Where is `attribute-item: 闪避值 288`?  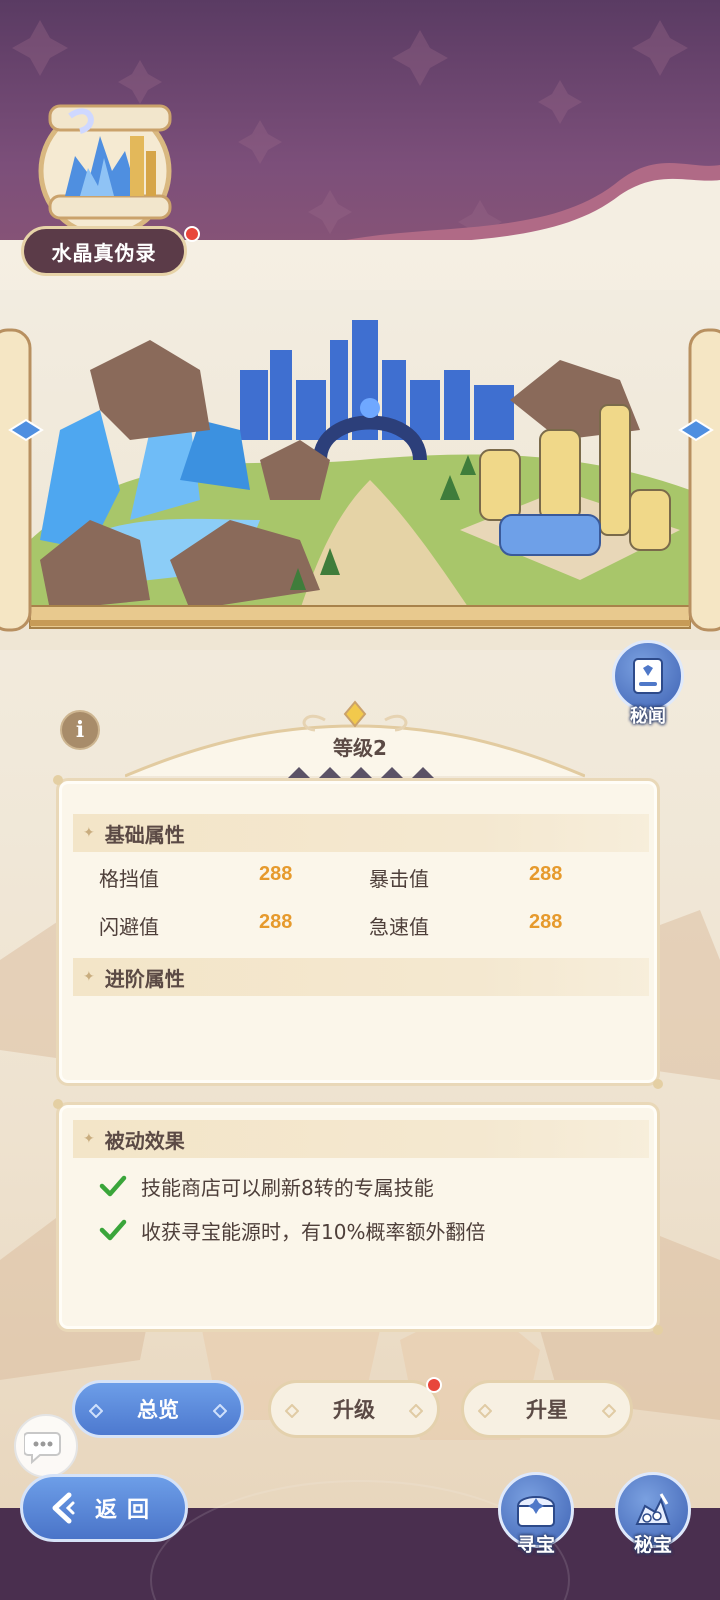 attribute-item: 闪避值 288 is located at coordinates (234, 926).